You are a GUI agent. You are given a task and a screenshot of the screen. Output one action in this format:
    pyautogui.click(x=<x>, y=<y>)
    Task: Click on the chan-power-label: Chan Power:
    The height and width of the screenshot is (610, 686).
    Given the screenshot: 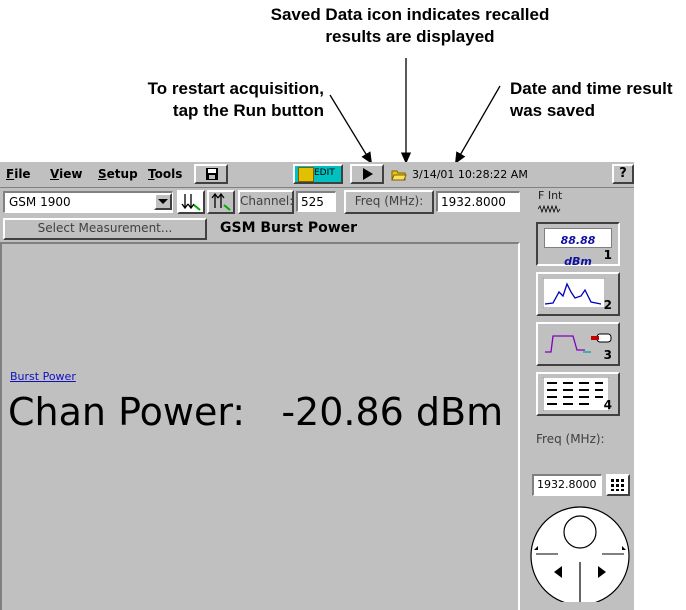 What is the action you would take?
    pyautogui.click(x=127, y=412)
    